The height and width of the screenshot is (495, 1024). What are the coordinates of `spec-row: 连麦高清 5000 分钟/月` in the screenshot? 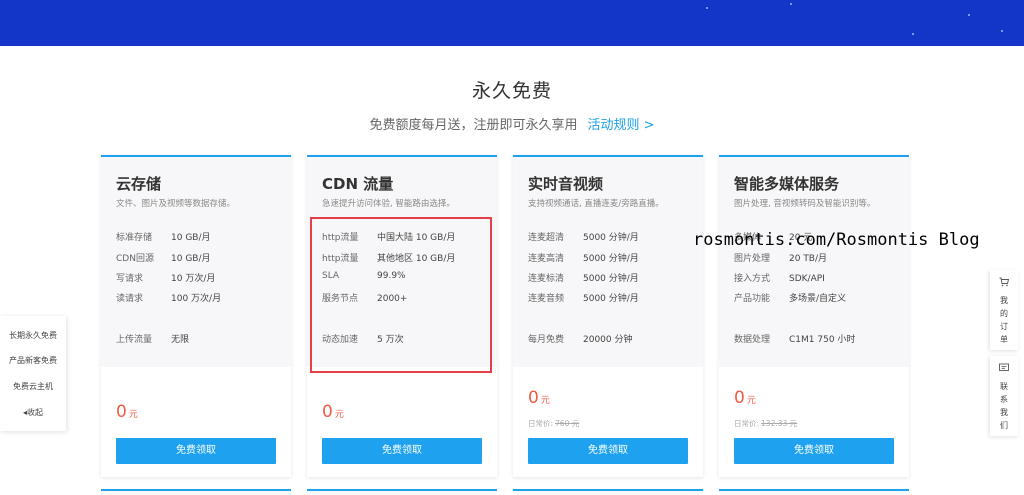 It's located at (583, 257).